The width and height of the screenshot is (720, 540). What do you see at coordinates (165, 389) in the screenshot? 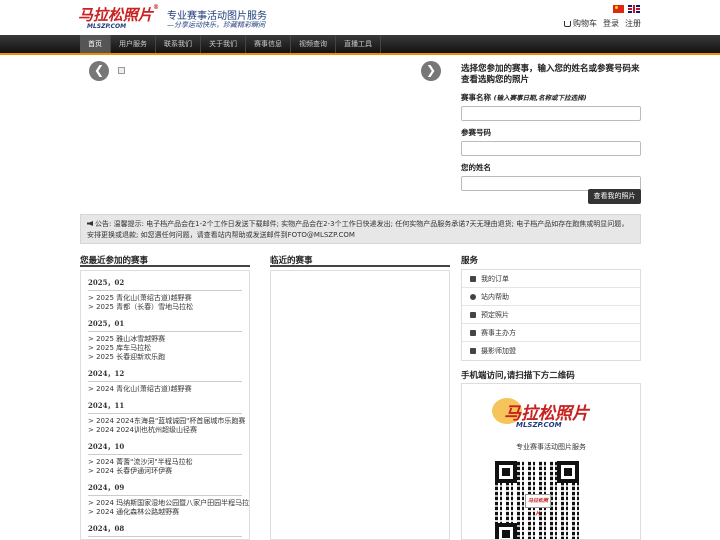
I see `event-link: > 2024 青化山(萧绍古道)越野赛` at bounding box center [165, 389].